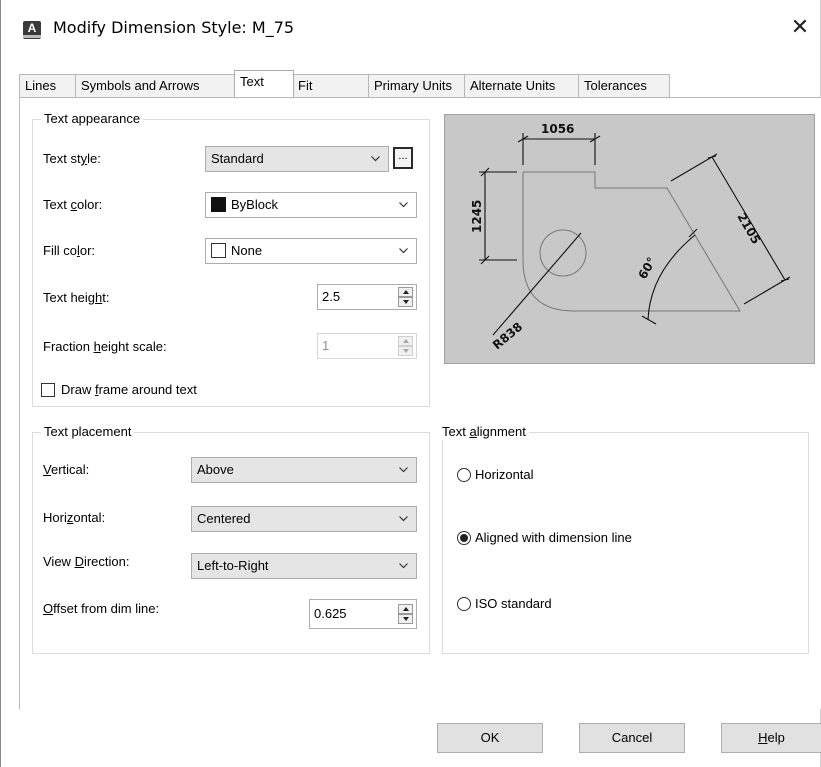 The height and width of the screenshot is (767, 821). Describe the element at coordinates (101, 608) in the screenshot. I see `offset-label: Offset from dim line:` at that location.